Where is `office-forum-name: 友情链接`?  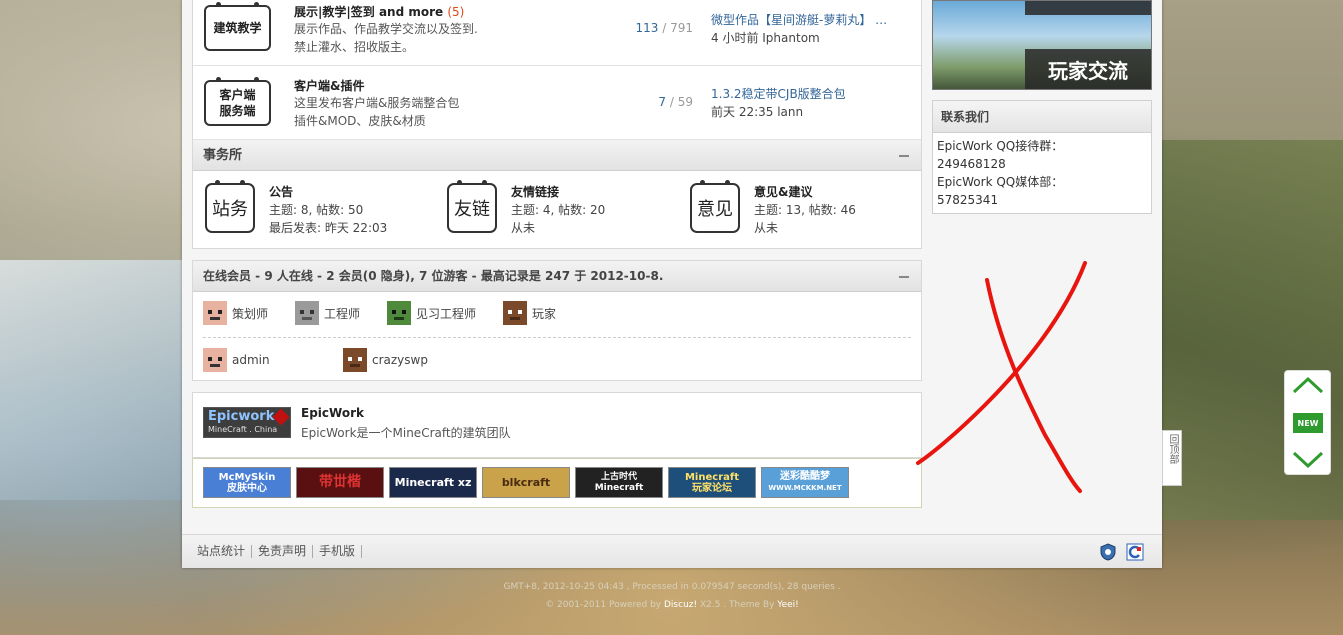 office-forum-name: 友情链接 is located at coordinates (558, 192).